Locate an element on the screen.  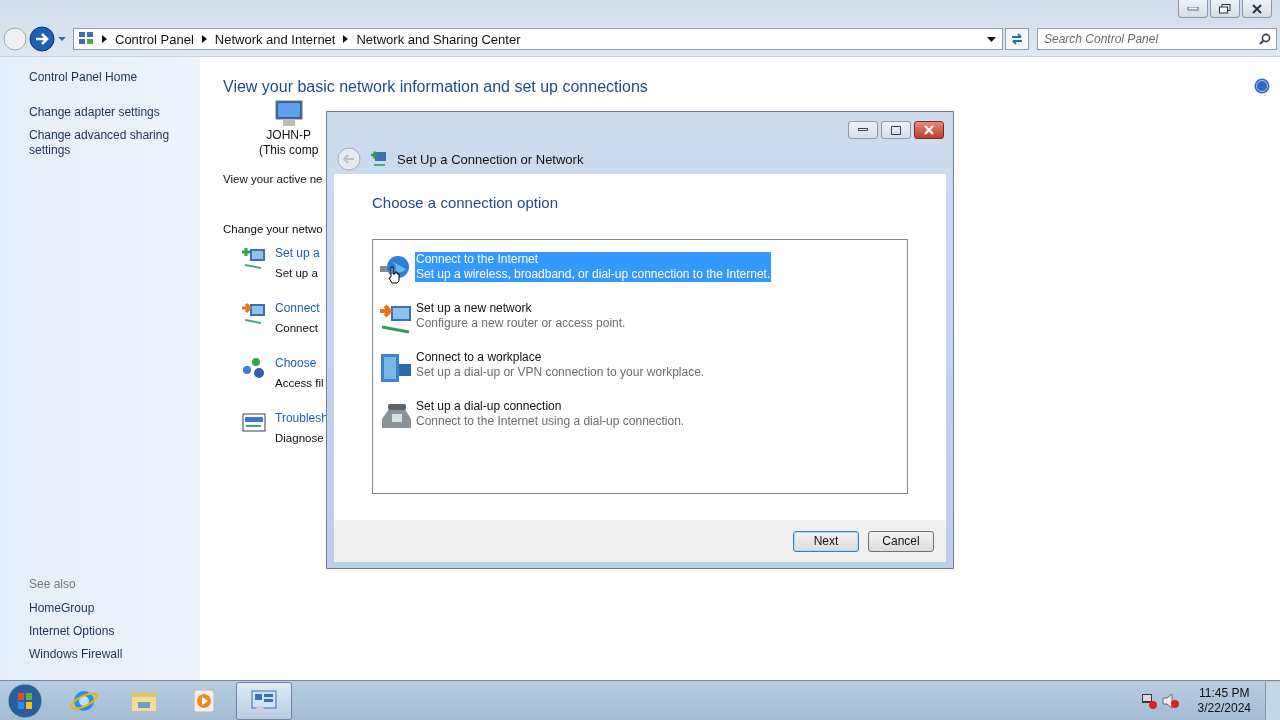
option-item: Set up a dial-up connection Connect to the Internet using a dial-up connection. is located at coordinates (550, 414).